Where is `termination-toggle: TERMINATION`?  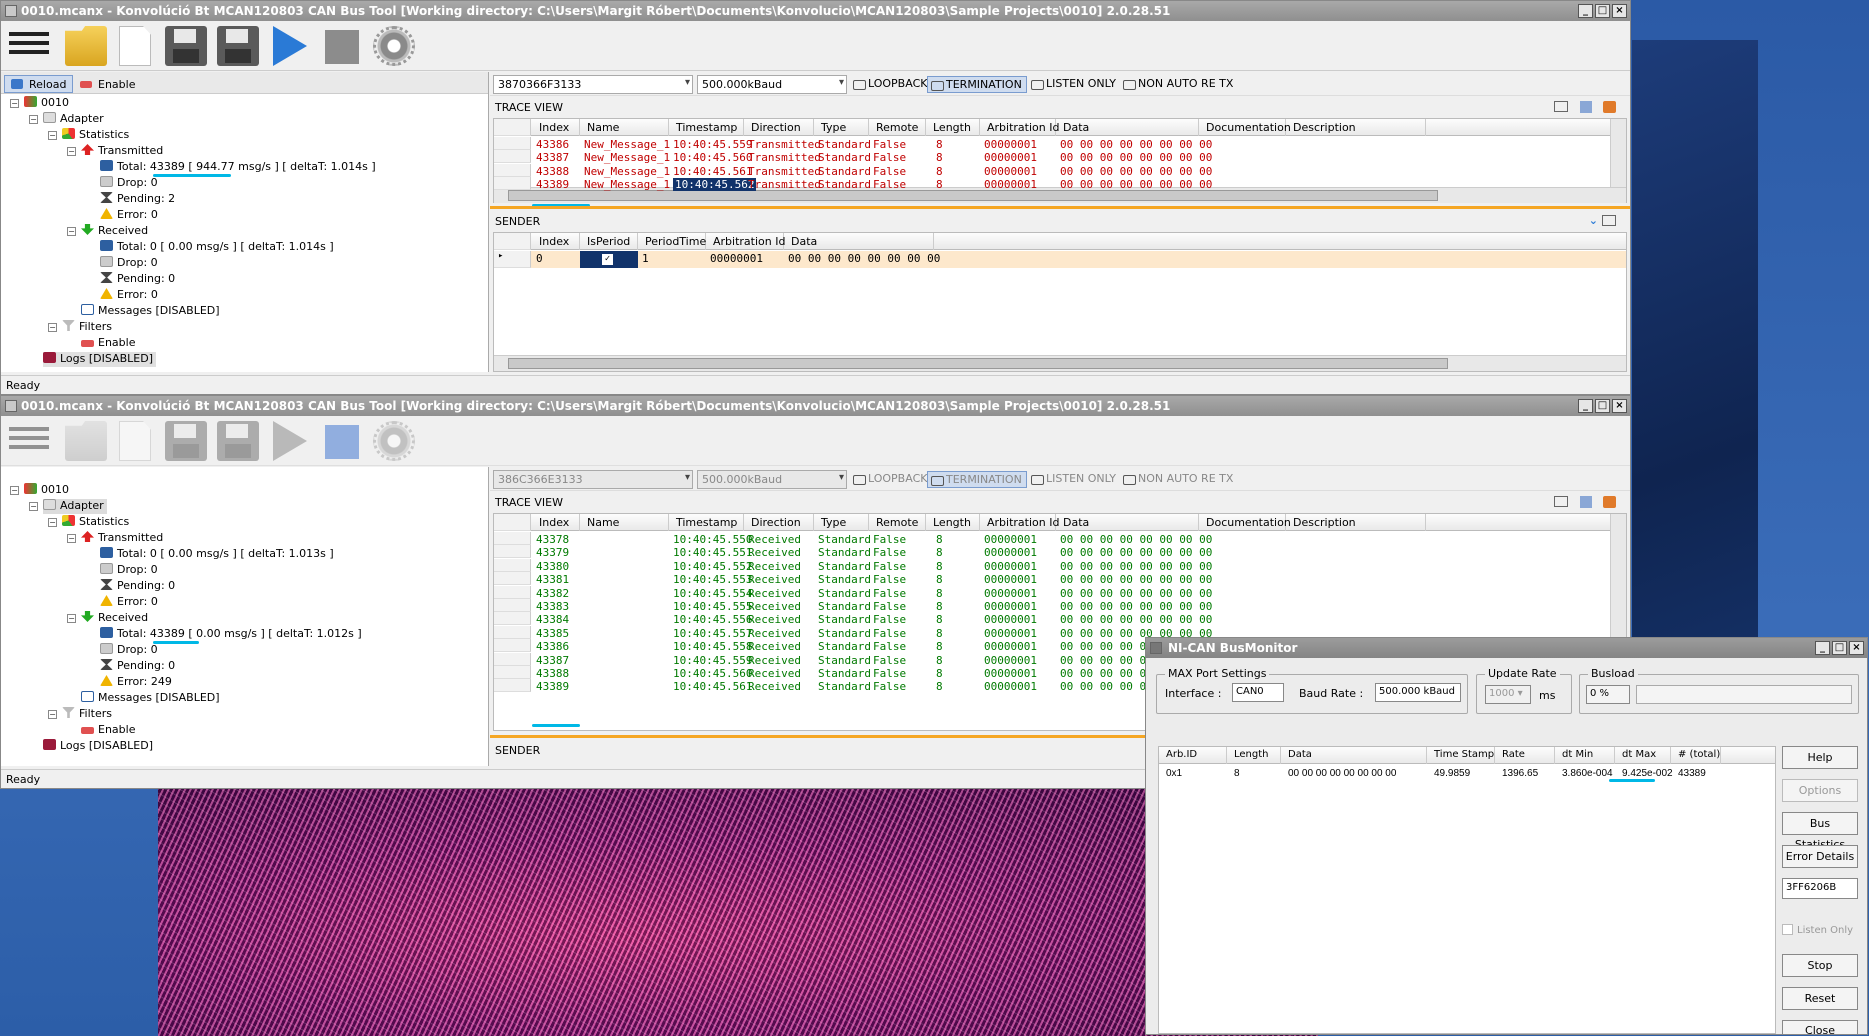 termination-toggle: TERMINATION is located at coordinates (977, 84).